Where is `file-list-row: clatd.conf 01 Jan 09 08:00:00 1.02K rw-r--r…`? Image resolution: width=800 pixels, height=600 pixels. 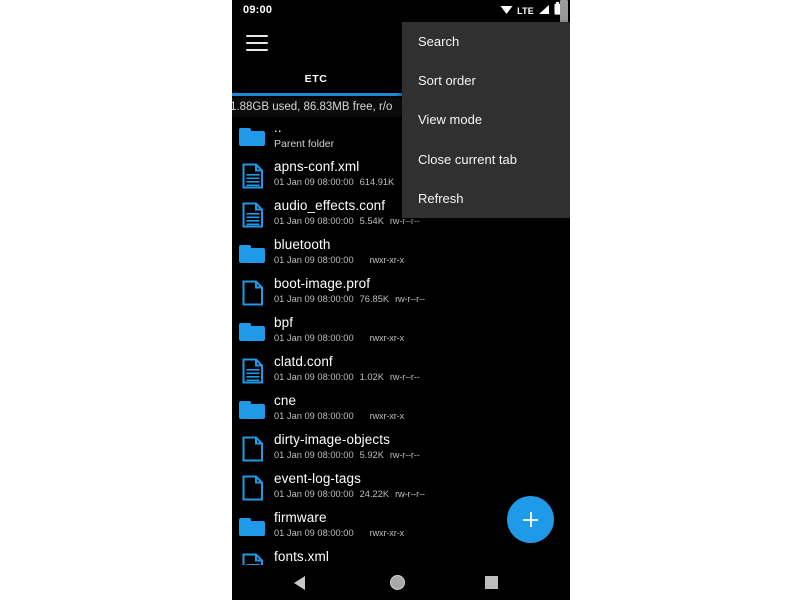 file-list-row: clatd.conf 01 Jan 09 08:00:00 1.02K rw-r--r… is located at coordinates (401, 370).